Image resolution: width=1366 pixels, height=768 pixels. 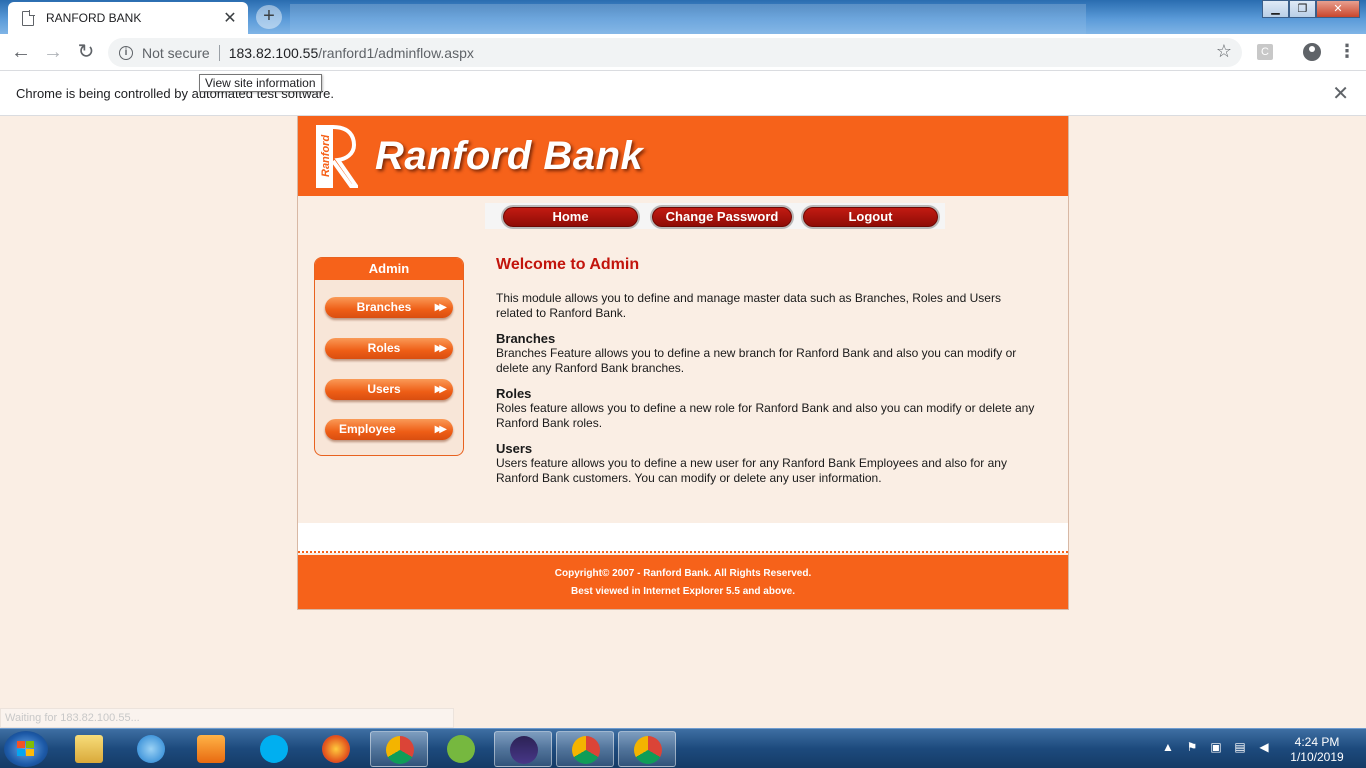 What do you see at coordinates (384, 307) in the screenshot?
I see `sidebar-item-label: Branches` at bounding box center [384, 307].